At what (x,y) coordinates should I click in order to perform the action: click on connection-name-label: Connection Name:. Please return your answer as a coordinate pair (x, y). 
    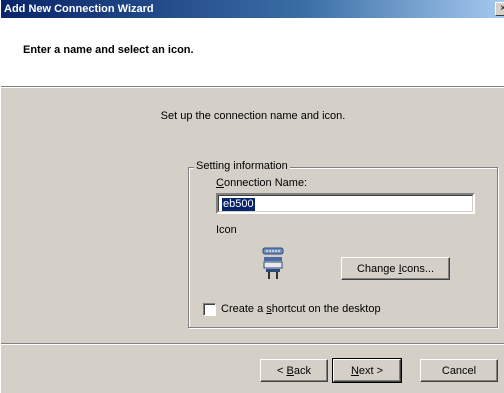
    Looking at the image, I should click on (261, 183).